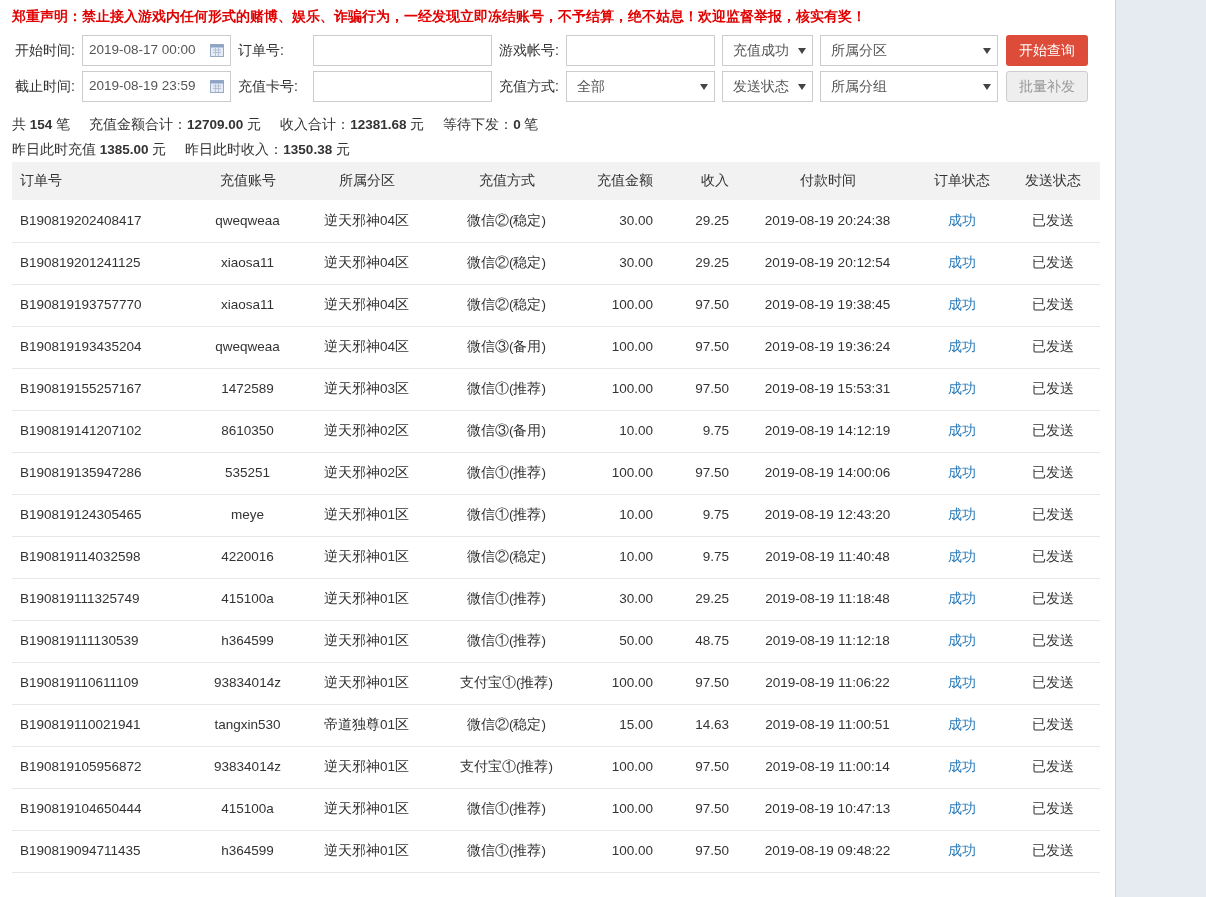 This screenshot has height=897, width=1206. Describe the element at coordinates (640, 86) in the screenshot. I see `dropdown: 全部` at that location.